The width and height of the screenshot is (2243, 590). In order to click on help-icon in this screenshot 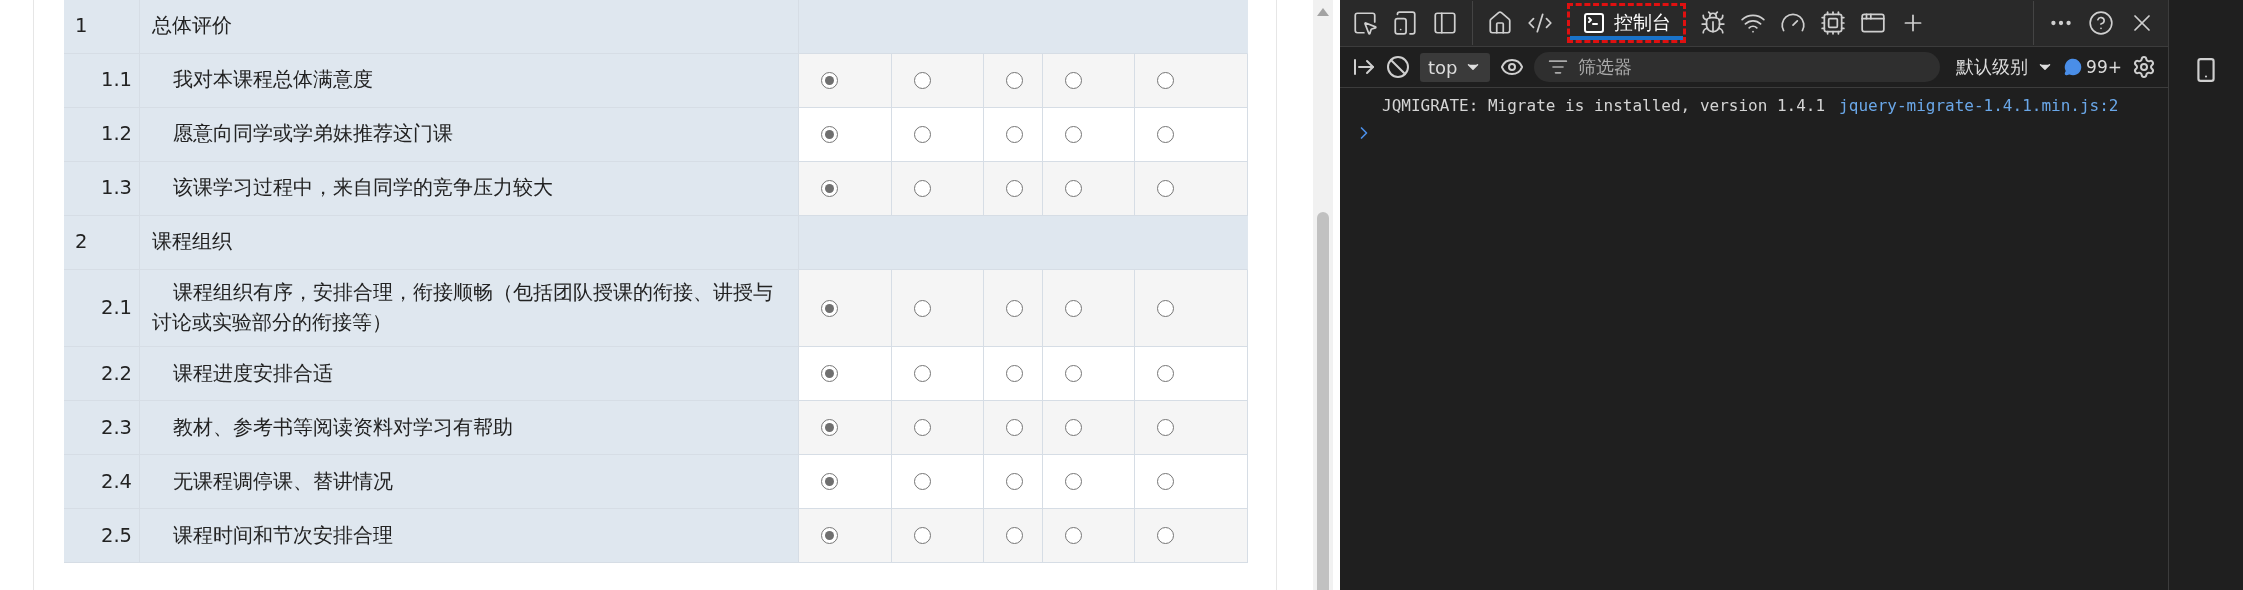, I will do `click(2101, 23)`.